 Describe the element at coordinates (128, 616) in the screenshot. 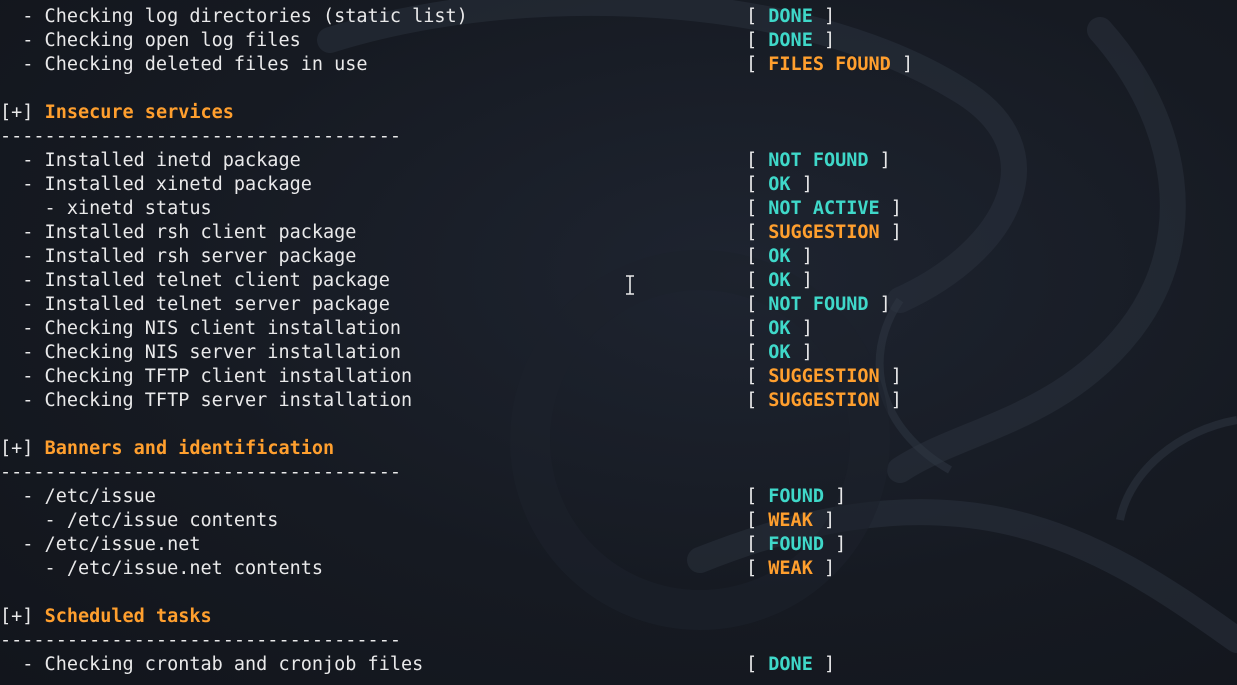

I see `section-title: Scheduled tasks` at that location.